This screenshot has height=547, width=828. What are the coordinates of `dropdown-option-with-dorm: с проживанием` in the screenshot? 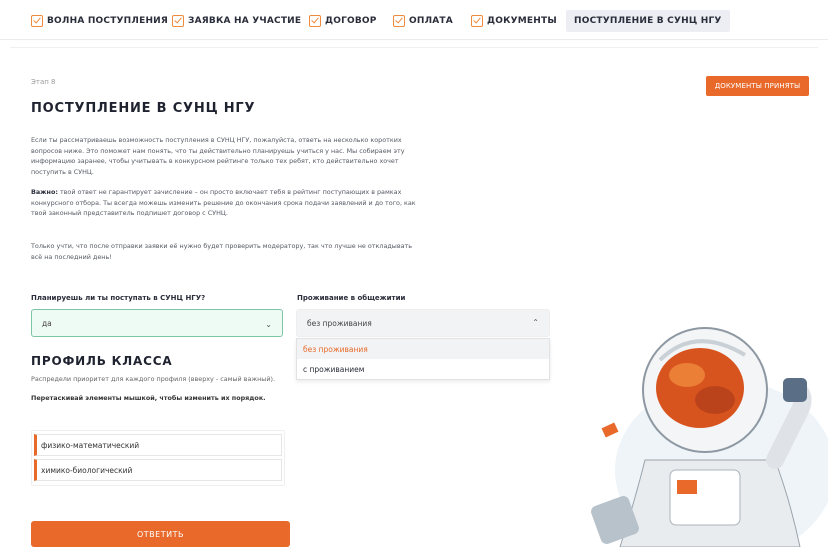 It's located at (423, 369).